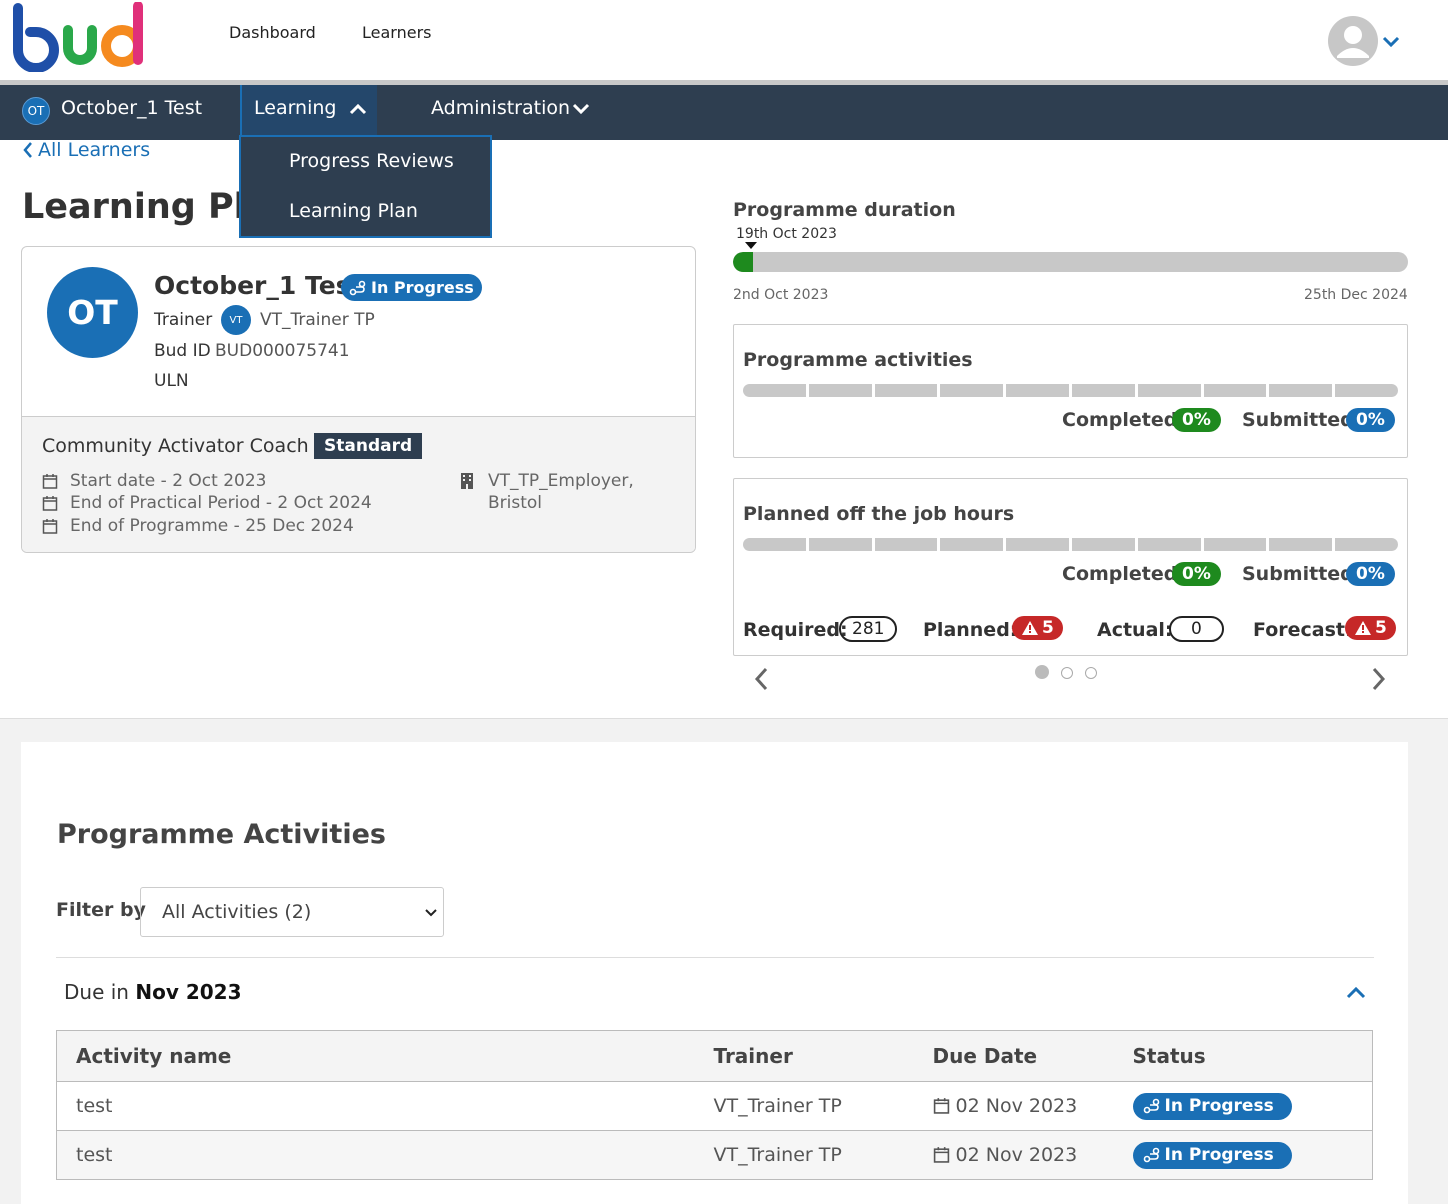  What do you see at coordinates (1370, 574) in the screenshot?
I see `otj-submitted-badge: 0%` at bounding box center [1370, 574].